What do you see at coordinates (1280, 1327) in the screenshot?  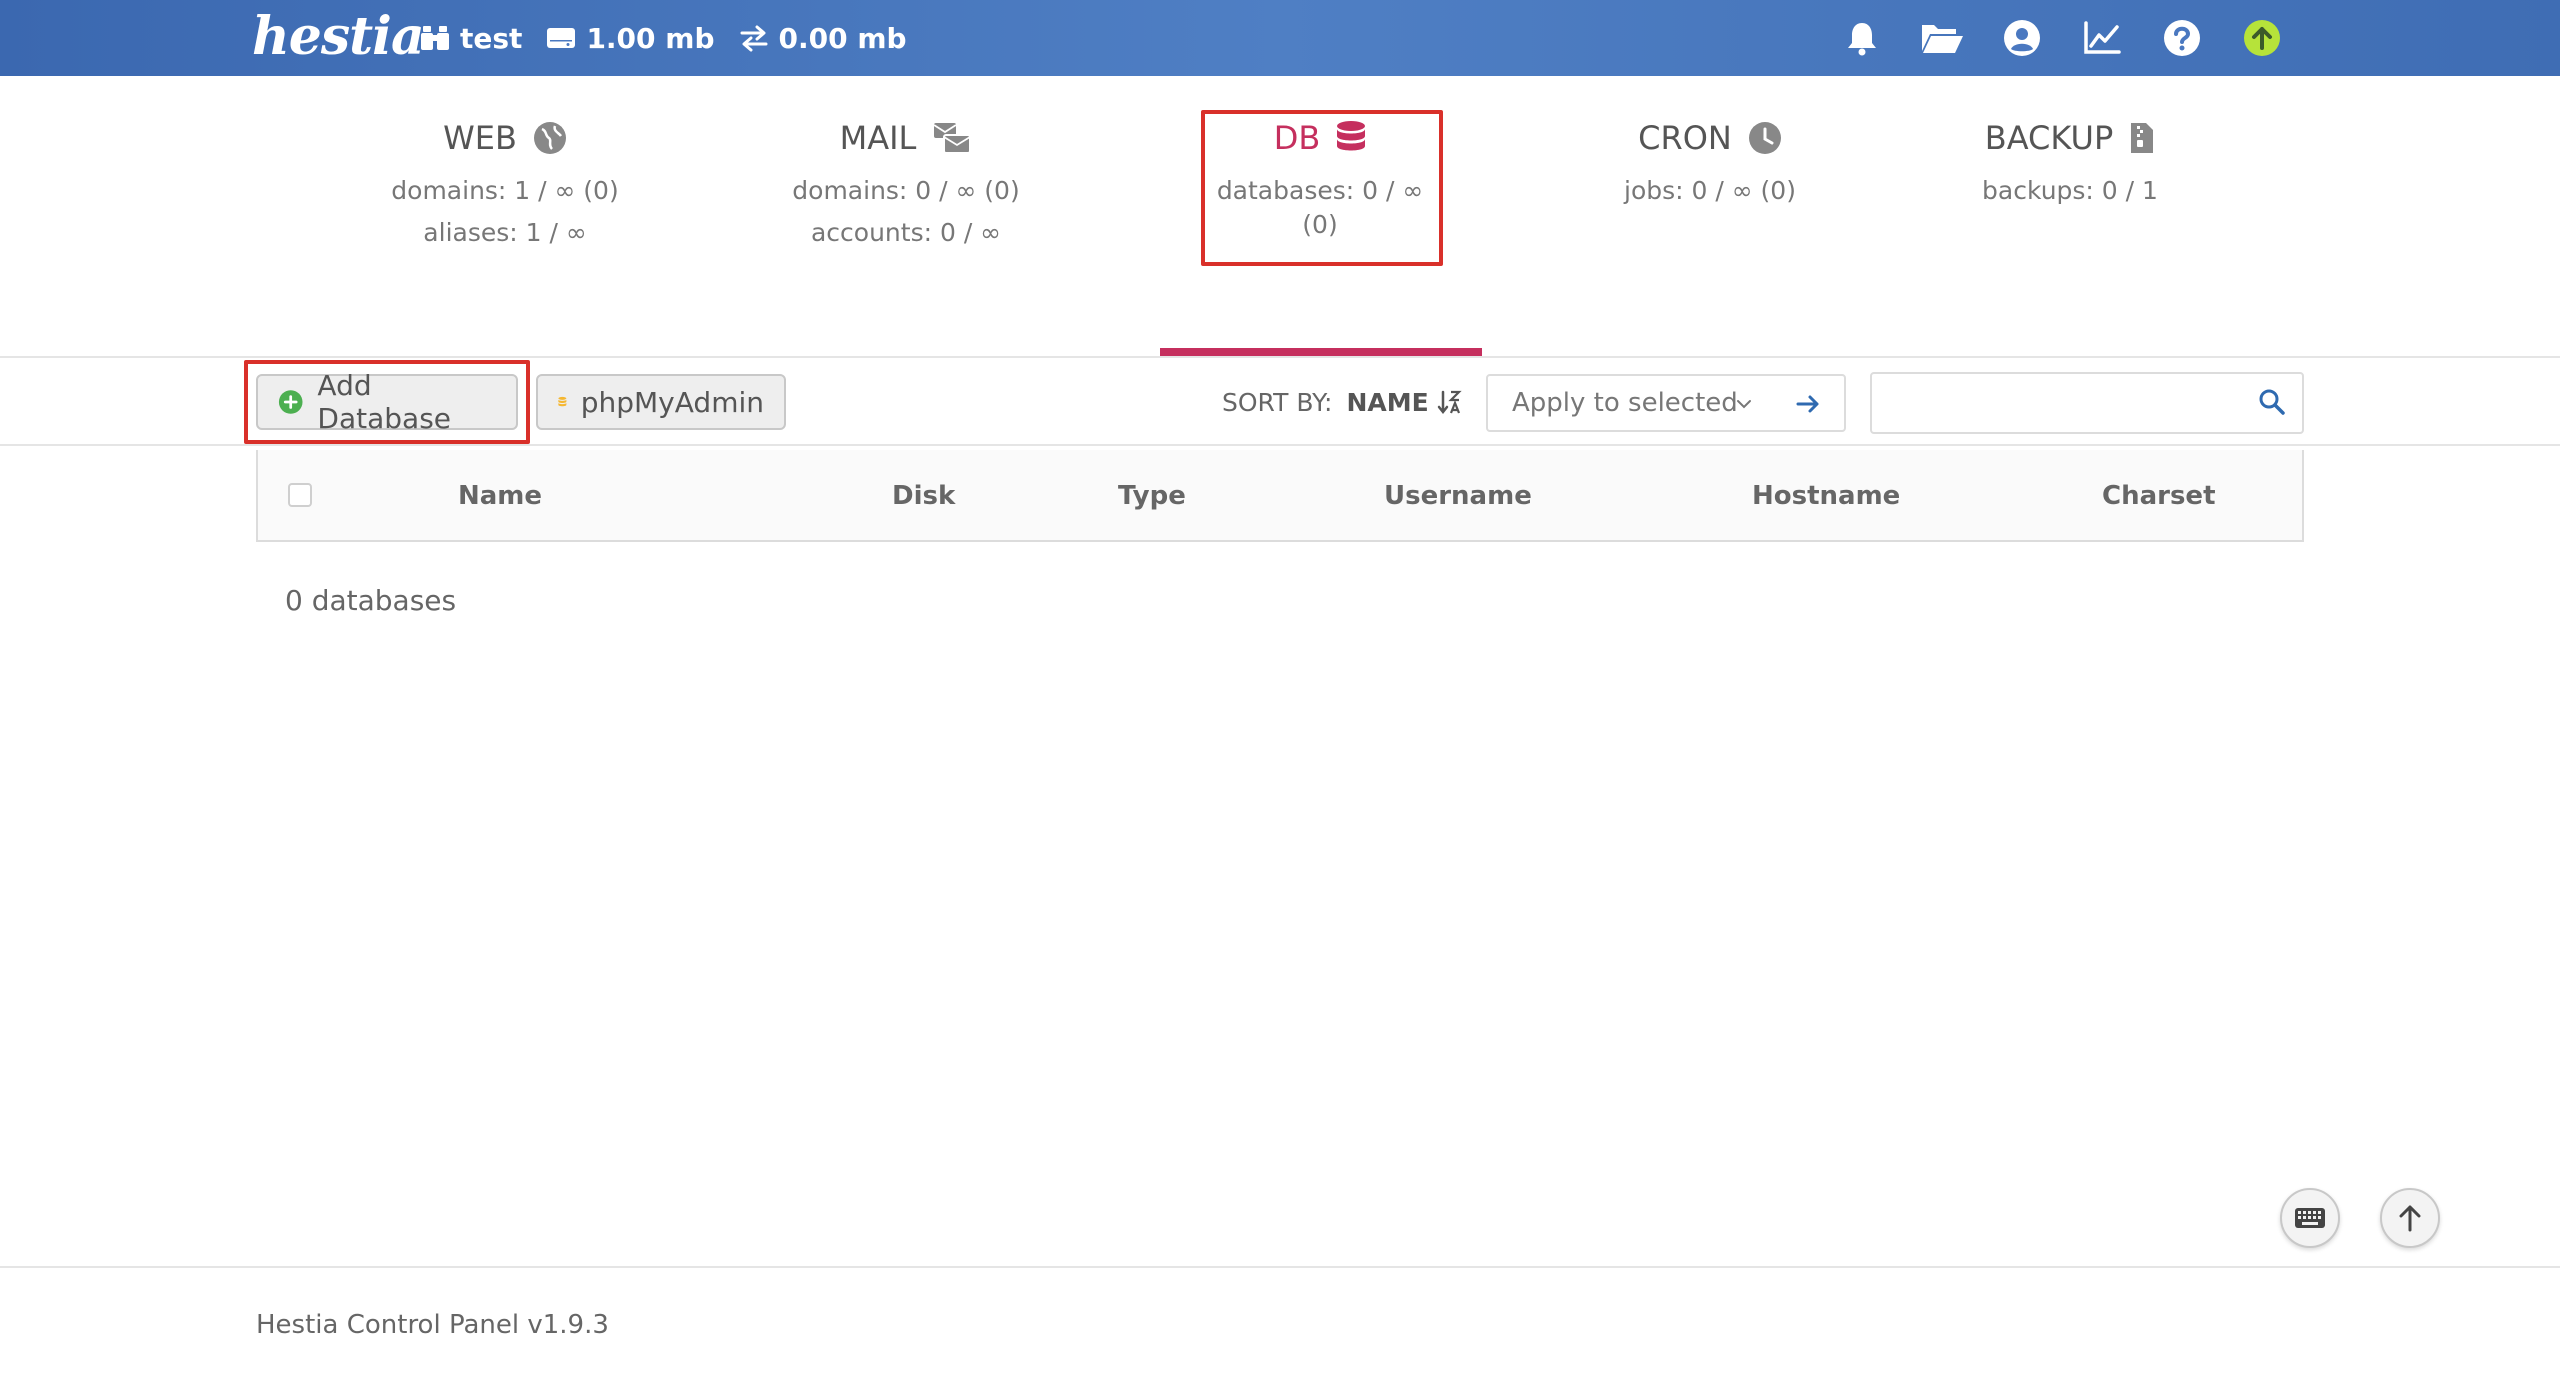 I see `footer: Hestia Control Panel v1.9.3` at bounding box center [1280, 1327].